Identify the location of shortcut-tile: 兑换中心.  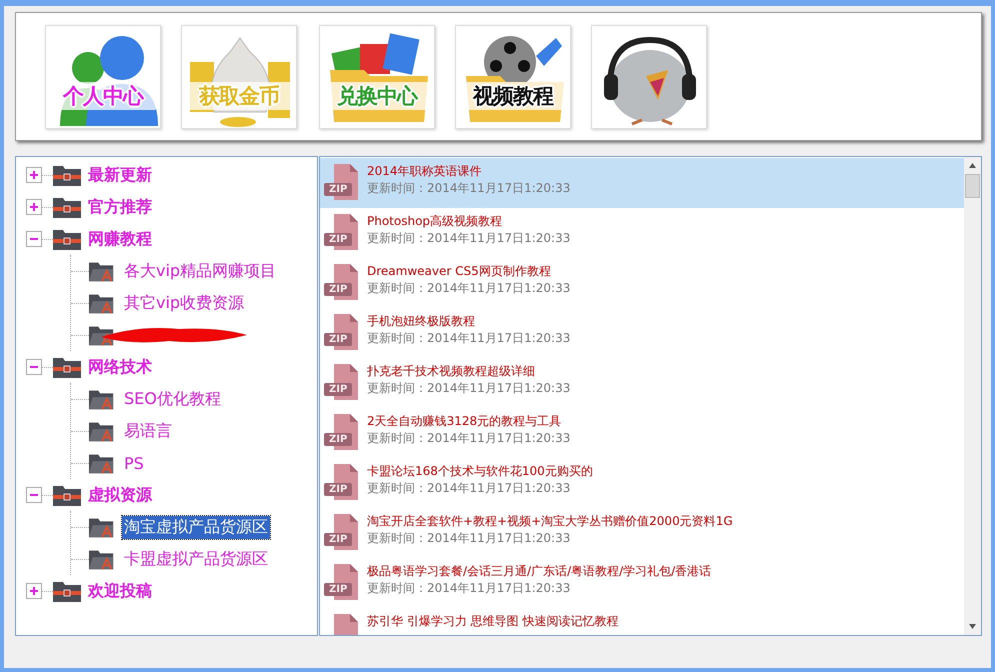
(377, 76).